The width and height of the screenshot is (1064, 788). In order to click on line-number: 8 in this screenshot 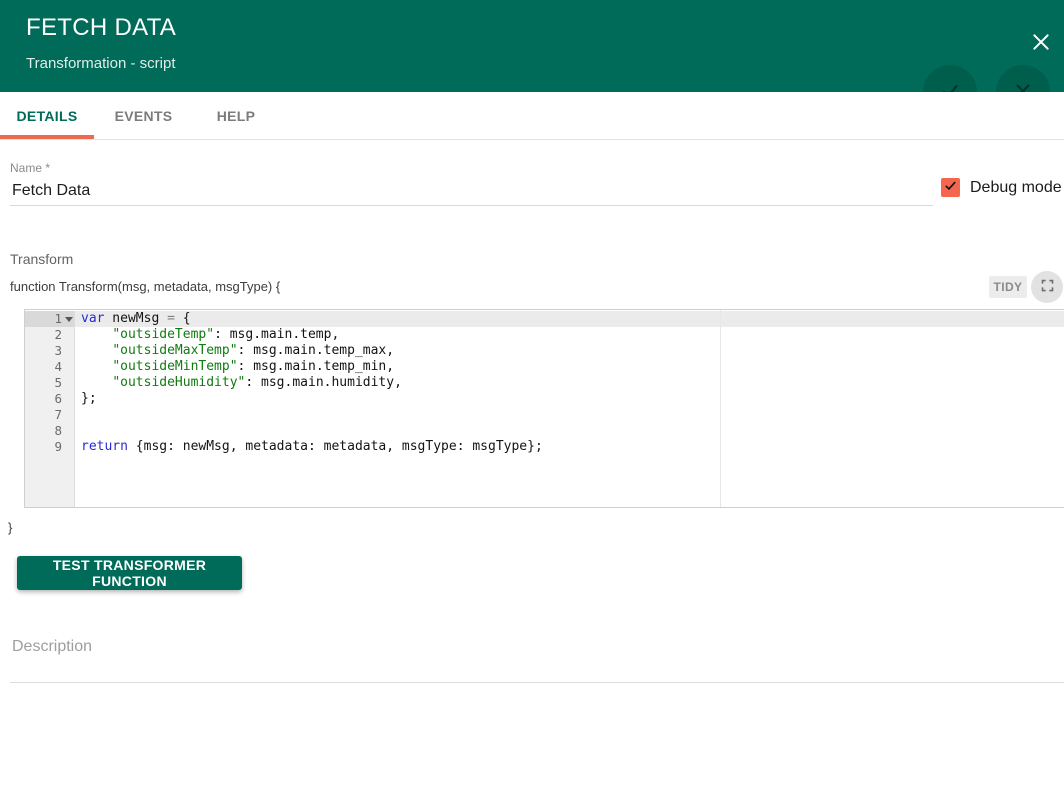, I will do `click(58, 430)`.